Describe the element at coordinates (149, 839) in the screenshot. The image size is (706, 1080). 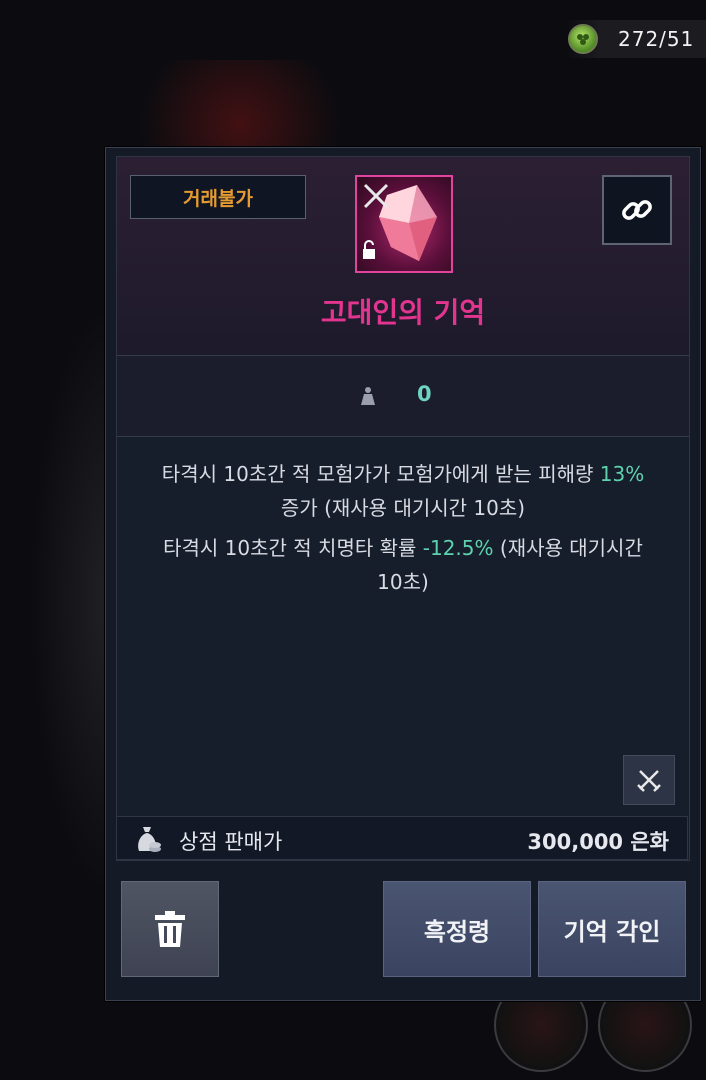
I see `money-bag-icon` at that location.